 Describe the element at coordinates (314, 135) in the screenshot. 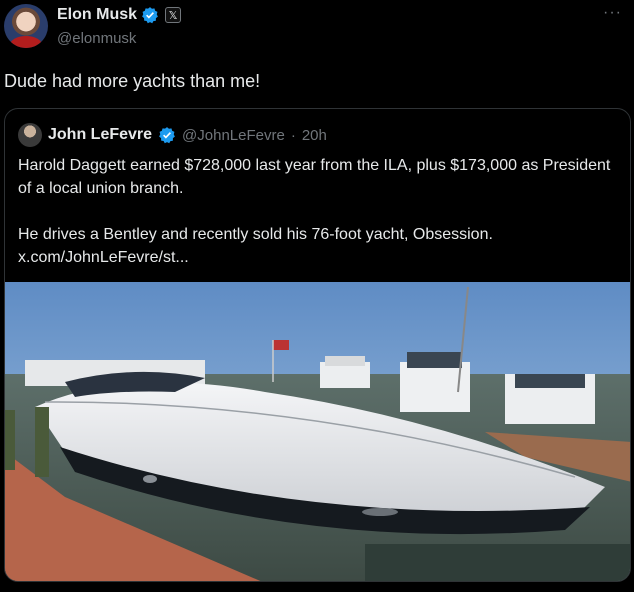

I see `quoted-time: 20h` at that location.